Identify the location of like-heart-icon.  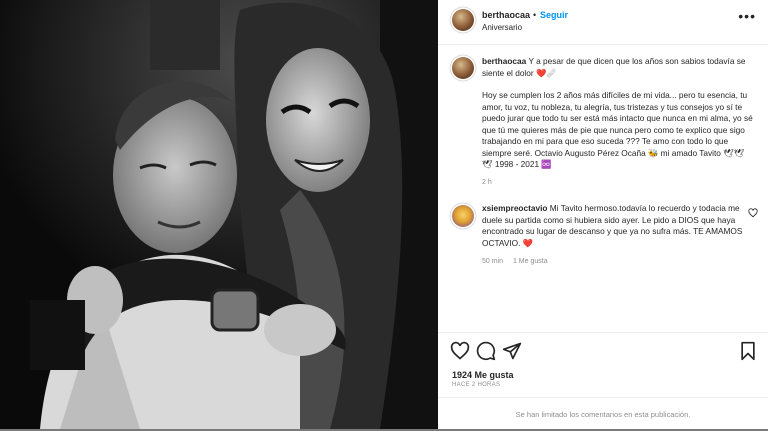
(460, 351).